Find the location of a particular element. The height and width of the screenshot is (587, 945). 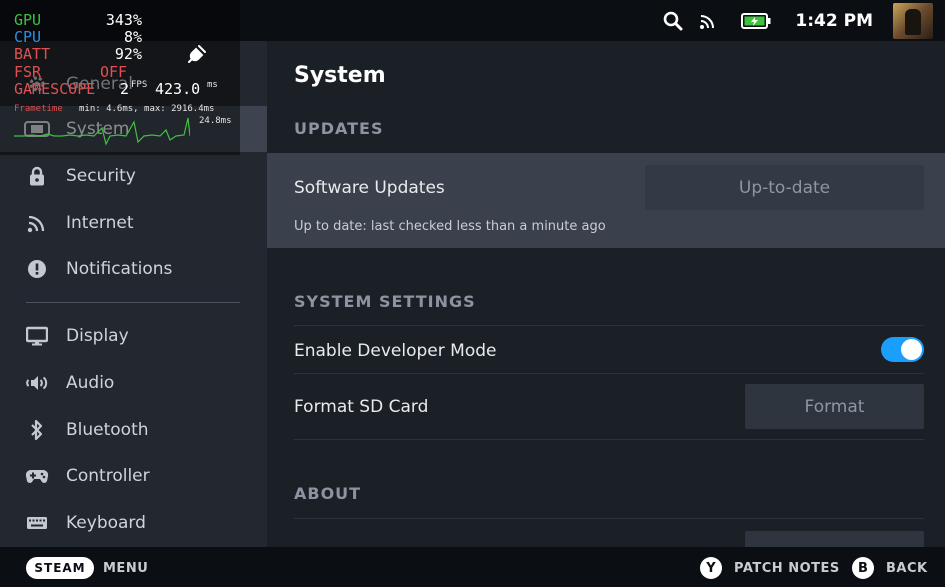

fps-unit: FPS is located at coordinates (139, 85).